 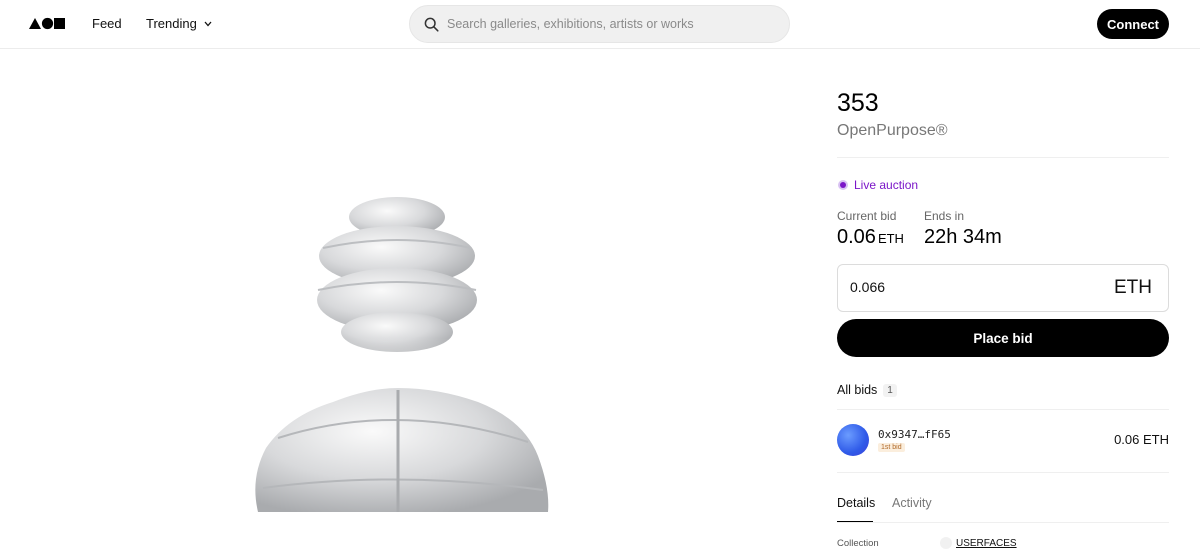 What do you see at coordinates (914, 434) in the screenshot?
I see `bidder-address: 0x9347…fF65` at bounding box center [914, 434].